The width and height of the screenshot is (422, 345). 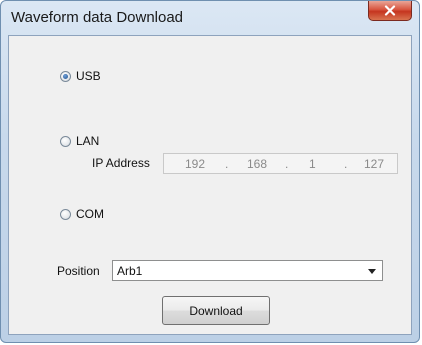 What do you see at coordinates (312, 164) in the screenshot?
I see `ip-octet-3: 1` at bounding box center [312, 164].